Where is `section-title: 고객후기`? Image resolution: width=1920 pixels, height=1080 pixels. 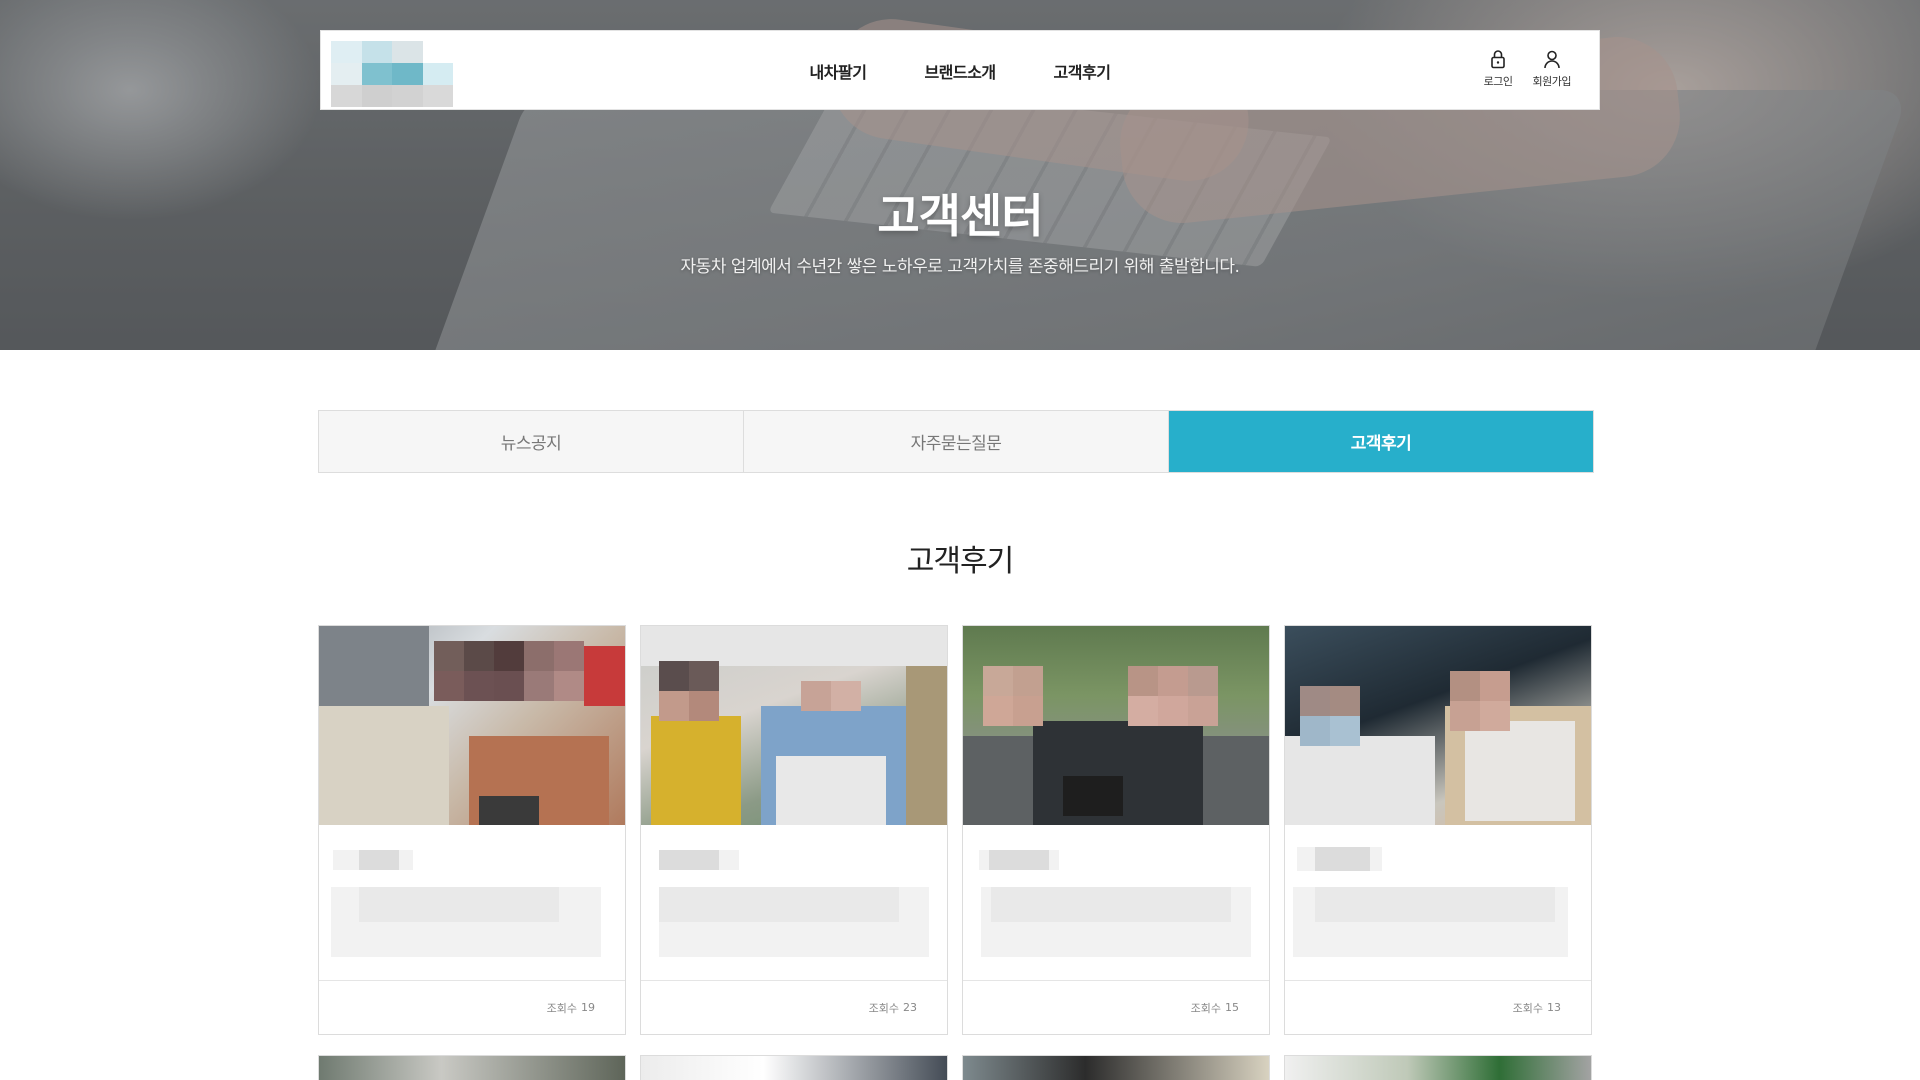
section-title: 고객후기 is located at coordinates (960, 561).